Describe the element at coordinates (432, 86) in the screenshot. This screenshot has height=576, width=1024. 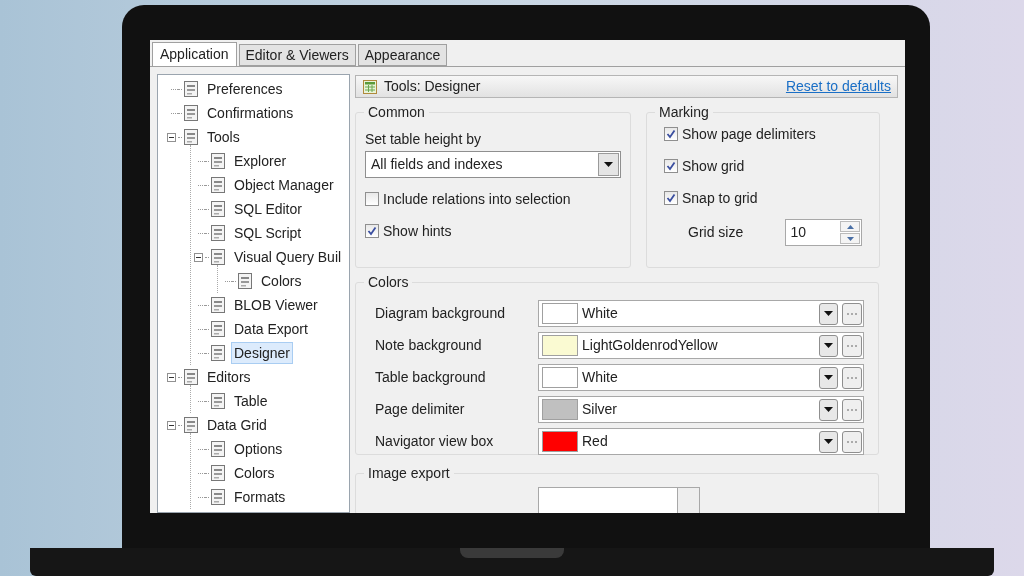
I see `panel-title: Tools: Designer` at that location.